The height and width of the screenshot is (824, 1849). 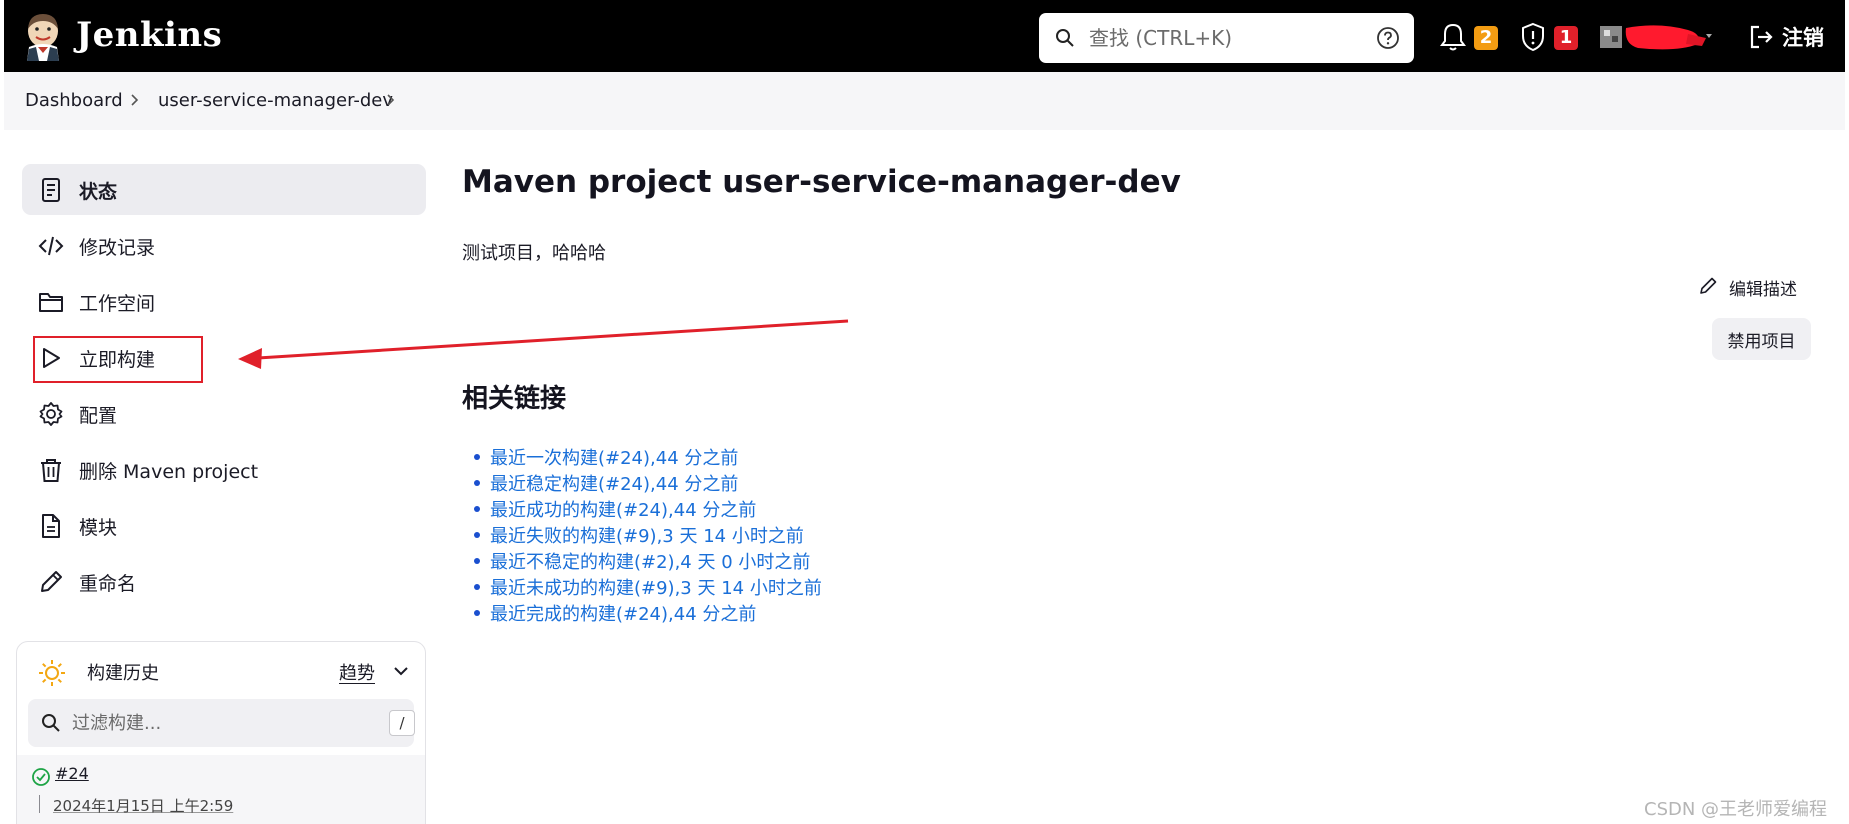 I want to click on watermark: CSDN @王老师爱编程, so click(x=1736, y=809).